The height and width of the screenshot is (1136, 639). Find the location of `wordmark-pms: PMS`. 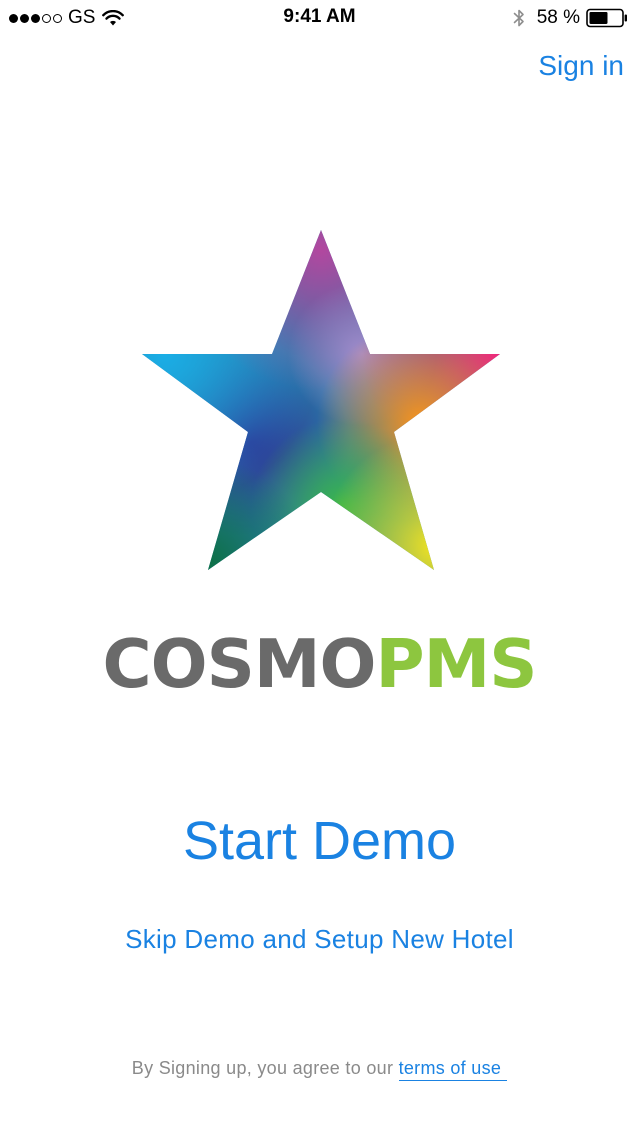

wordmark-pms: PMS is located at coordinates (456, 664).